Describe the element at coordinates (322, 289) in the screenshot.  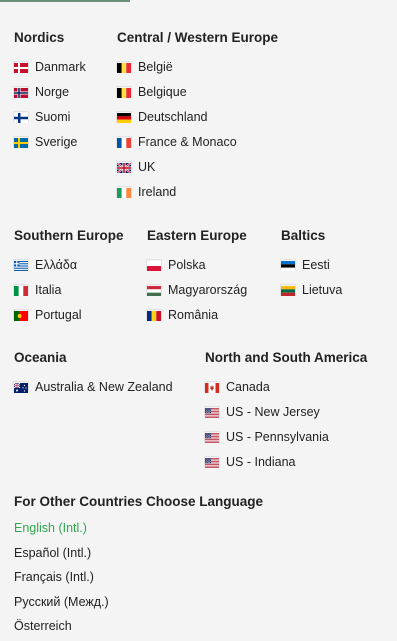
I see `country-label: Lietuva` at that location.